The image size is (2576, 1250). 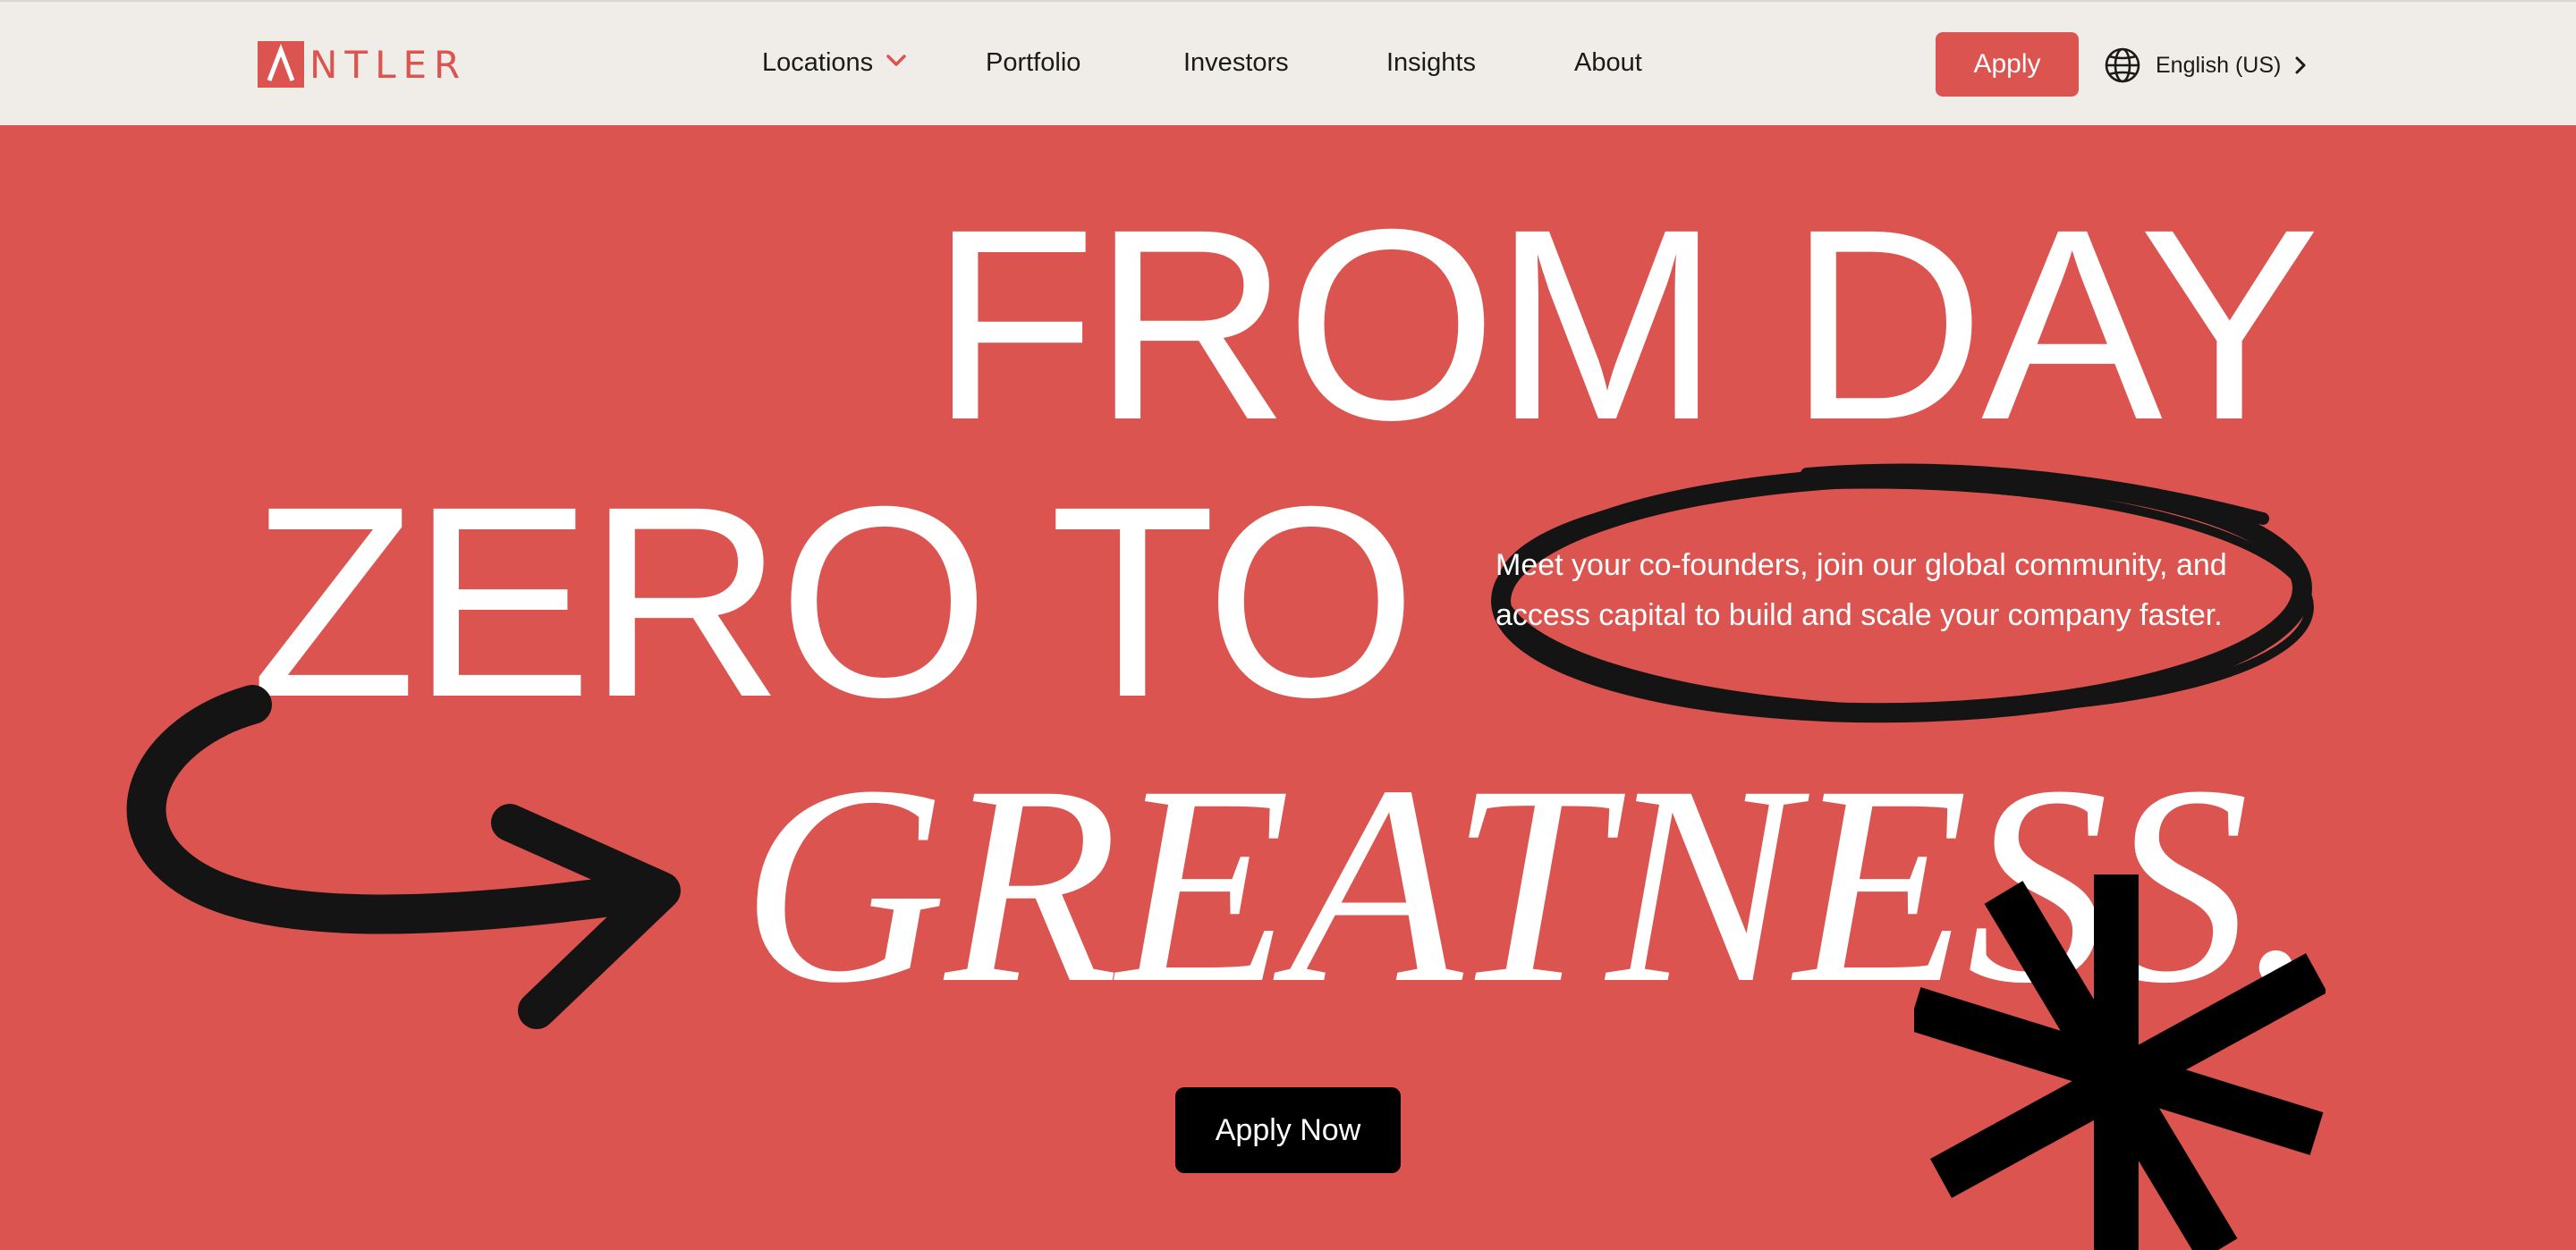 What do you see at coordinates (2219, 65) in the screenshot?
I see `language-label: English (US)` at bounding box center [2219, 65].